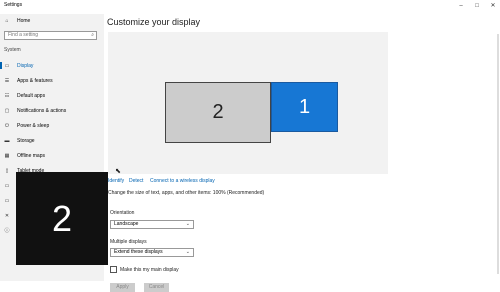  Describe the element at coordinates (7, 200) in the screenshot. I see `projecting-icon: ▭` at that location.